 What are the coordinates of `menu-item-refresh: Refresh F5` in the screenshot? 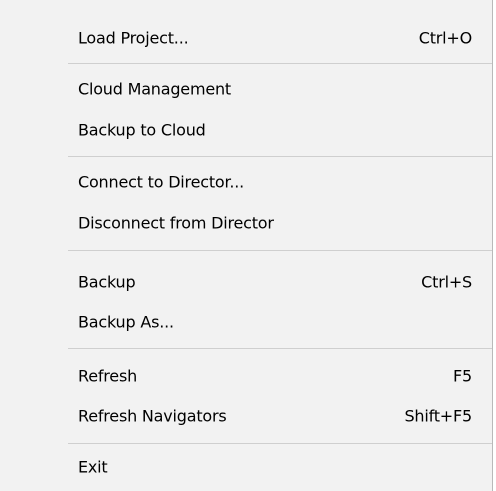 It's located at (246, 376).